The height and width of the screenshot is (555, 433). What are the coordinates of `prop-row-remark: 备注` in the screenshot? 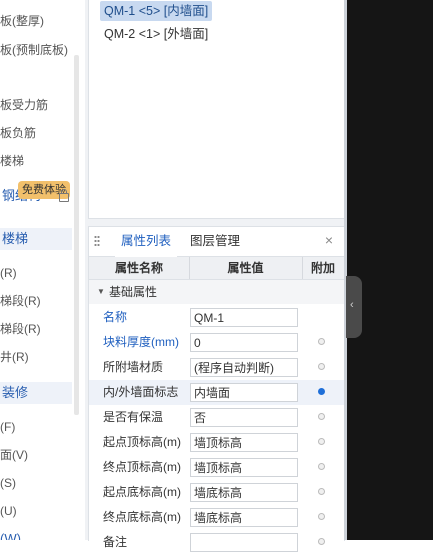 It's located at (216, 542).